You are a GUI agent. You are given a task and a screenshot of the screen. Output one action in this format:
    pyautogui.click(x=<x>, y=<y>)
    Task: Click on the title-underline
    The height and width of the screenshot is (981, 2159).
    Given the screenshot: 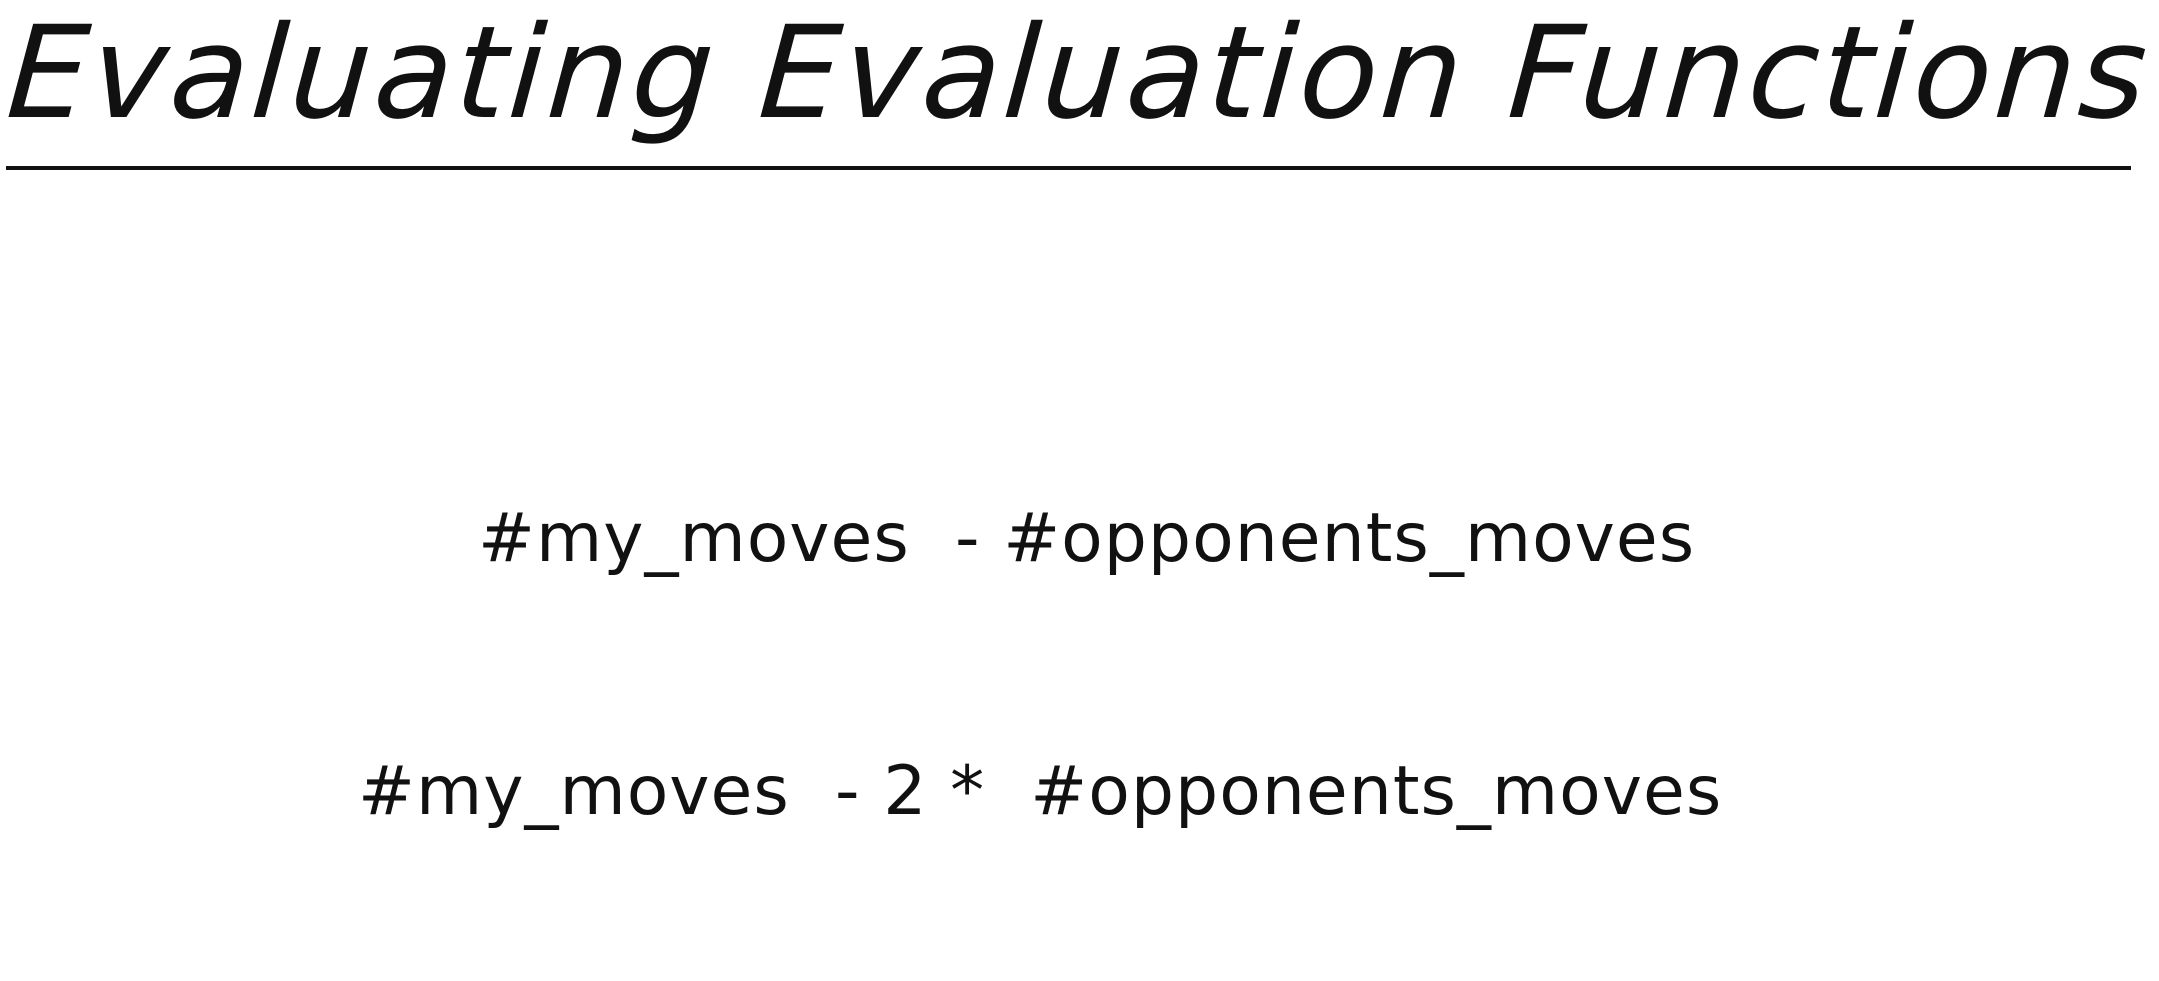 What is the action you would take?
    pyautogui.click(x=1068, y=168)
    